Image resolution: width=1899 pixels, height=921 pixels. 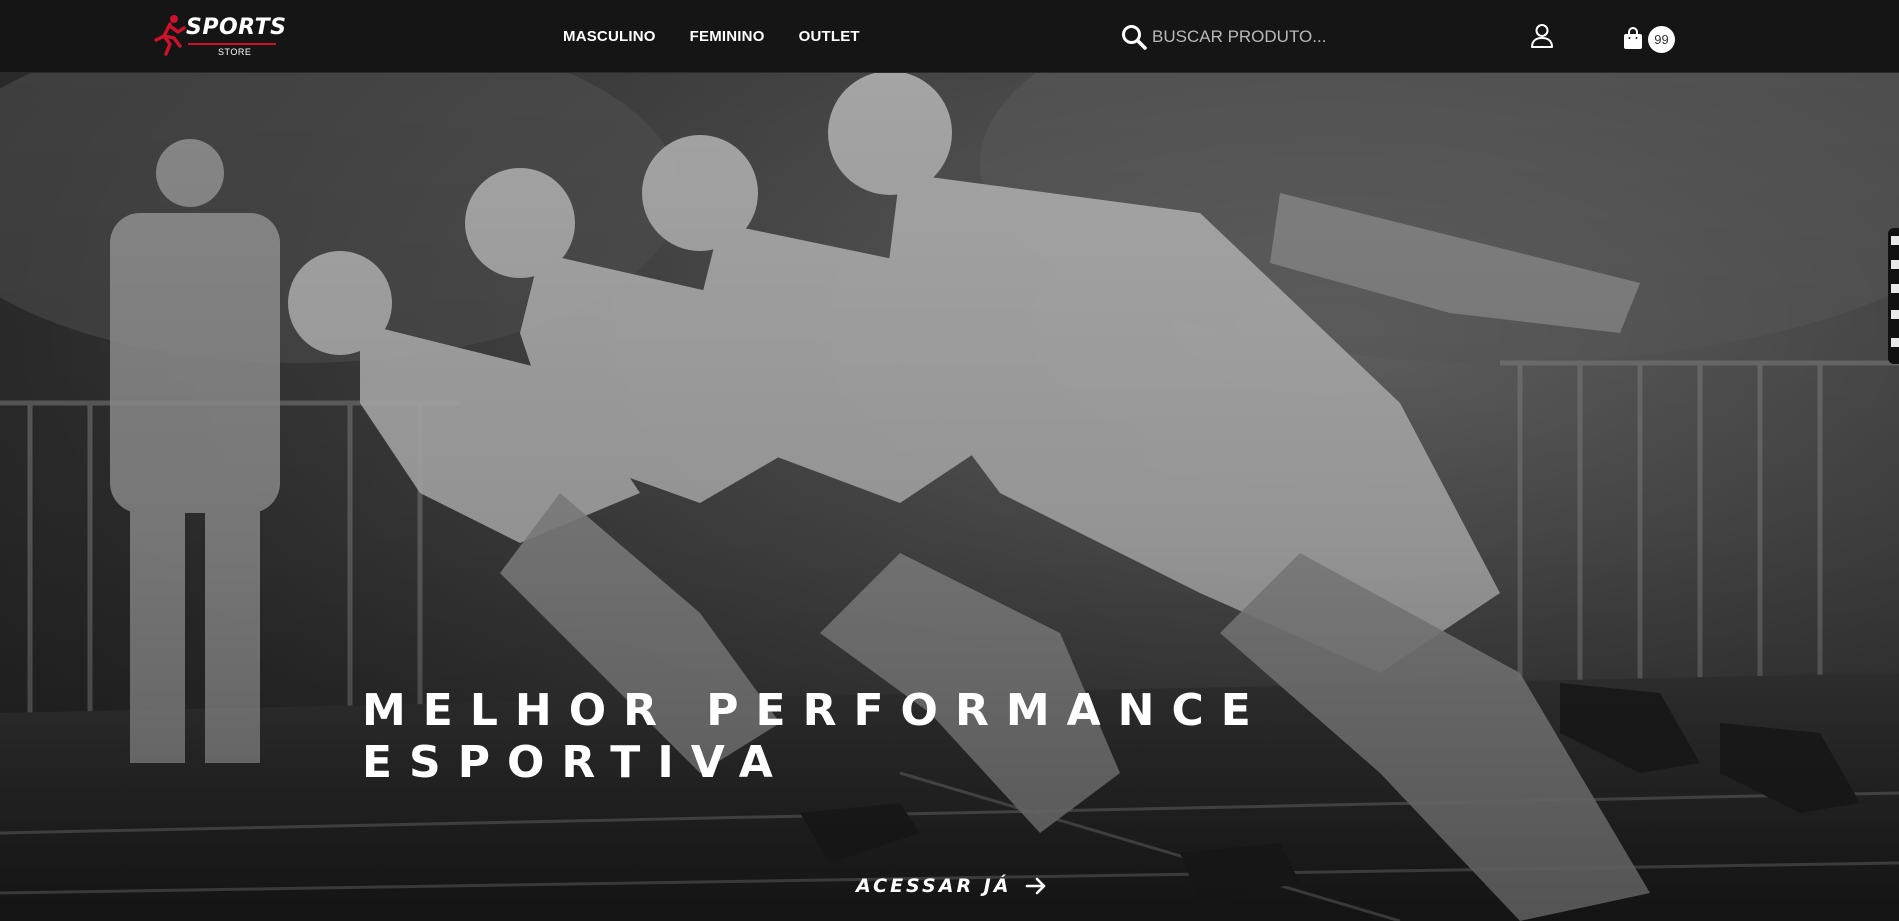 I want to click on accessibility-icon, so click(x=1895, y=240).